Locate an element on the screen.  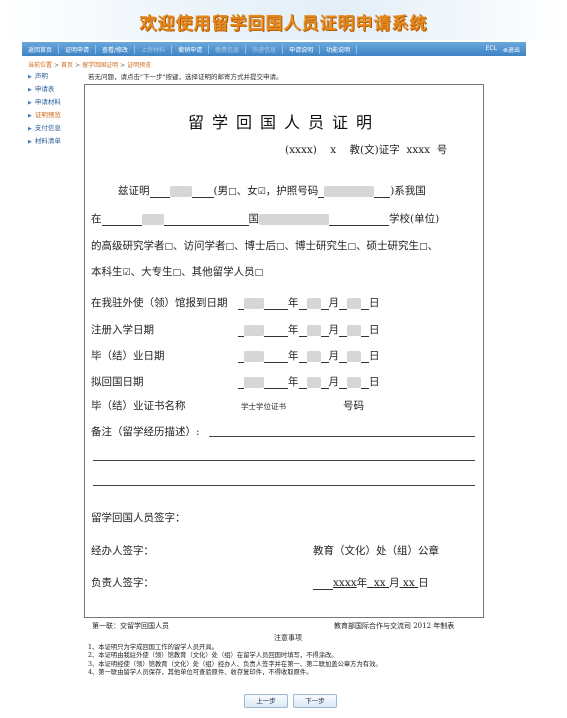
sidebar-item-payment: ▶ 支付信息 is located at coordinates (50, 128).